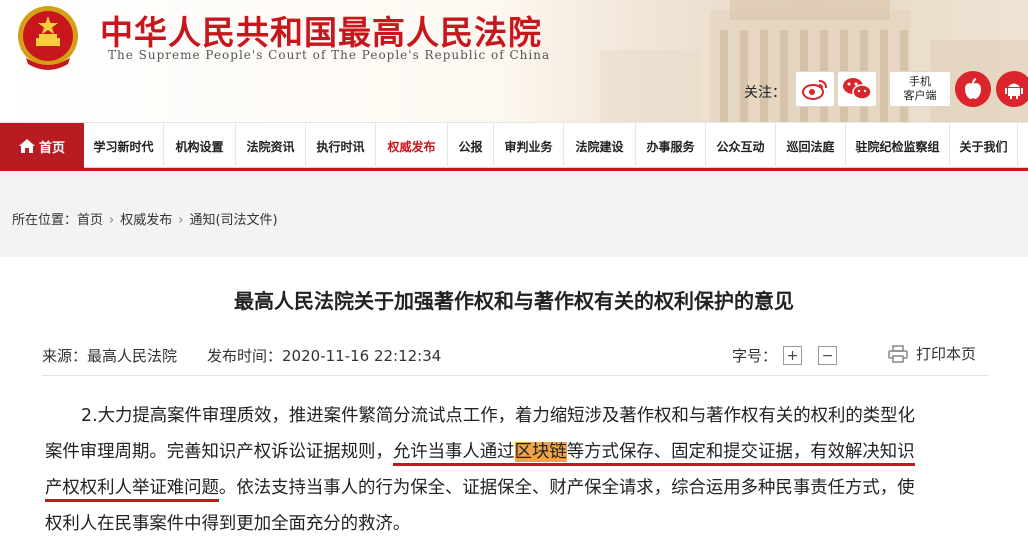  I want to click on court-building-image, so click(814, 61).